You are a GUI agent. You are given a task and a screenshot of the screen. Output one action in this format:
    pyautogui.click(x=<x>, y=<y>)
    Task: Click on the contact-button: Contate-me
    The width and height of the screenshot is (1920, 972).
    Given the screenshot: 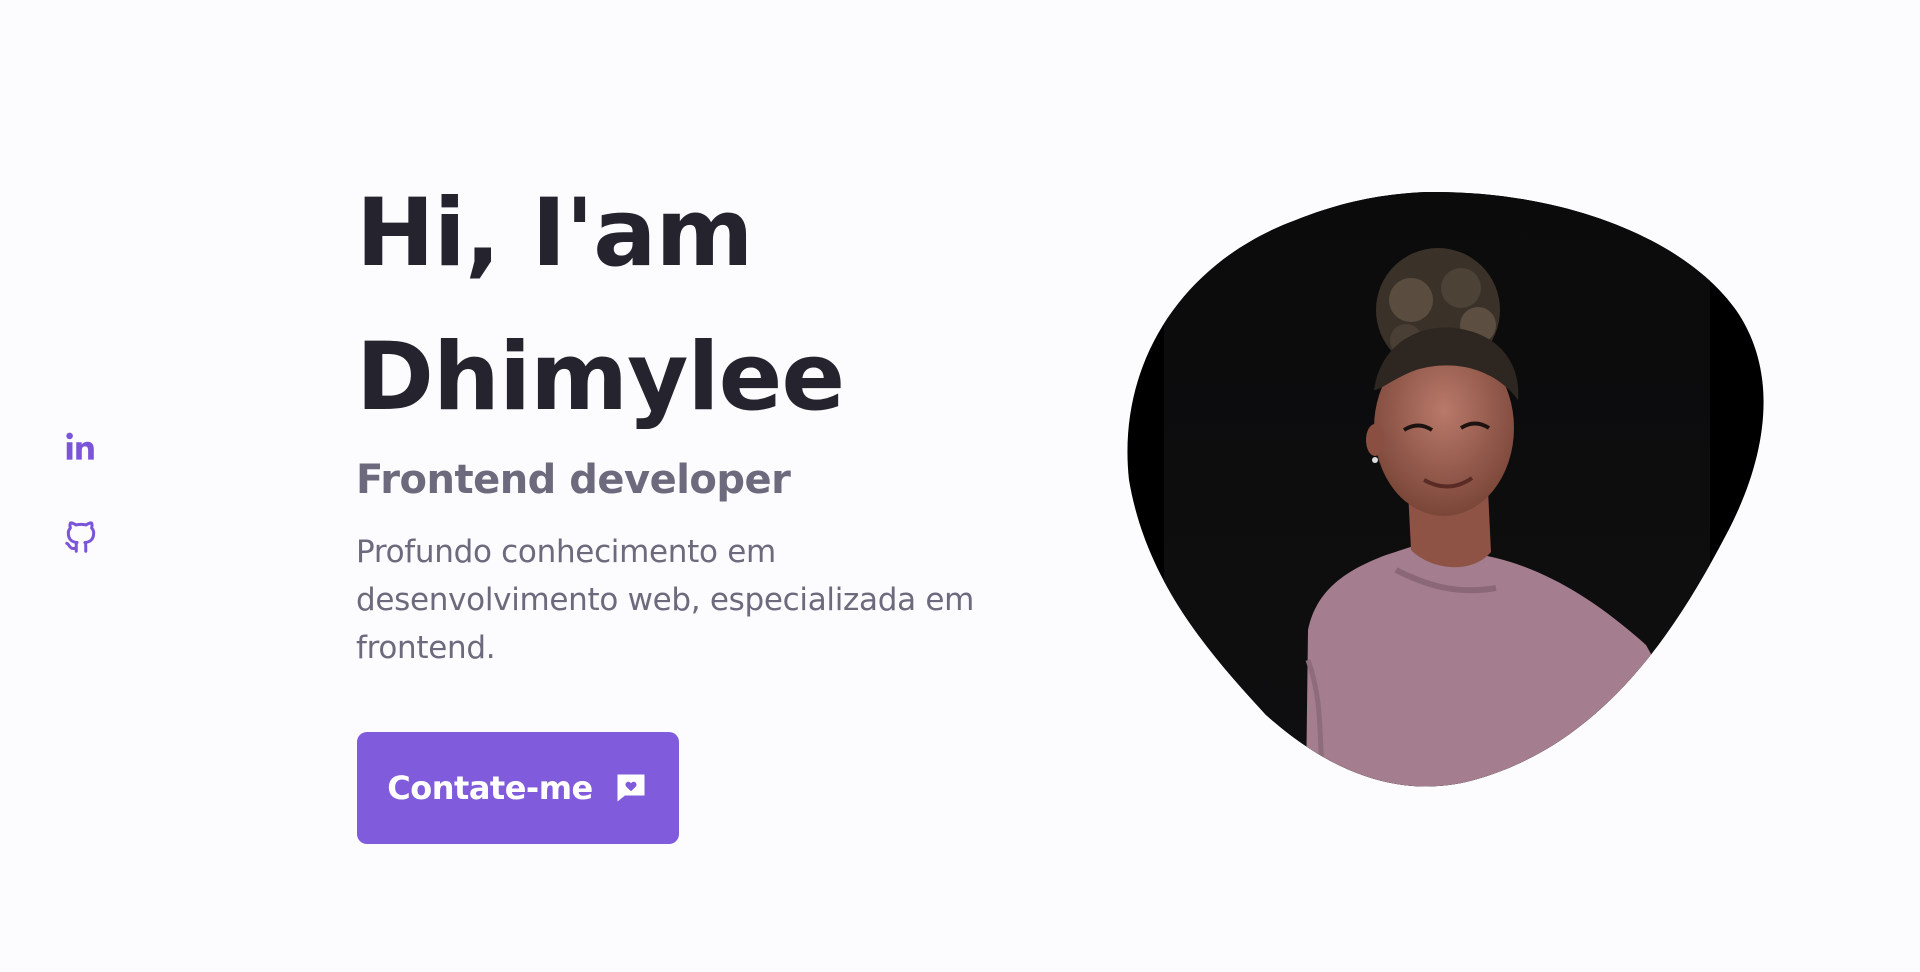 What is the action you would take?
    pyautogui.click(x=518, y=788)
    